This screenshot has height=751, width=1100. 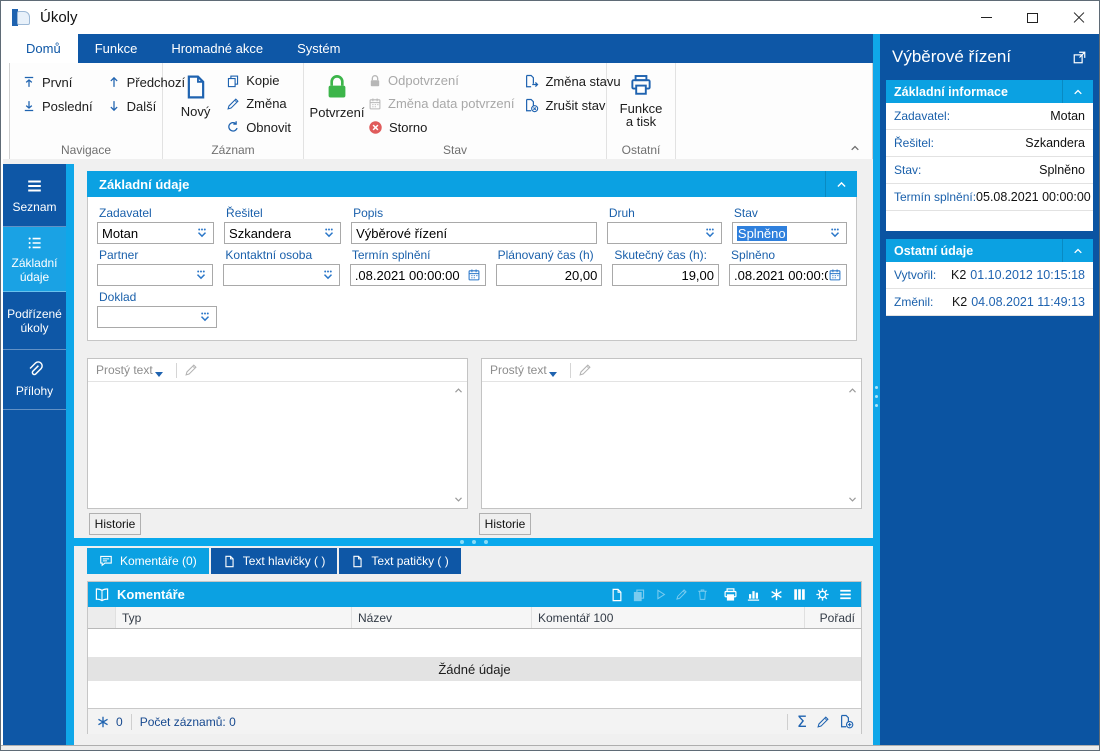 What do you see at coordinates (156, 233) in the screenshot?
I see `zadavatel-field: Motan` at bounding box center [156, 233].